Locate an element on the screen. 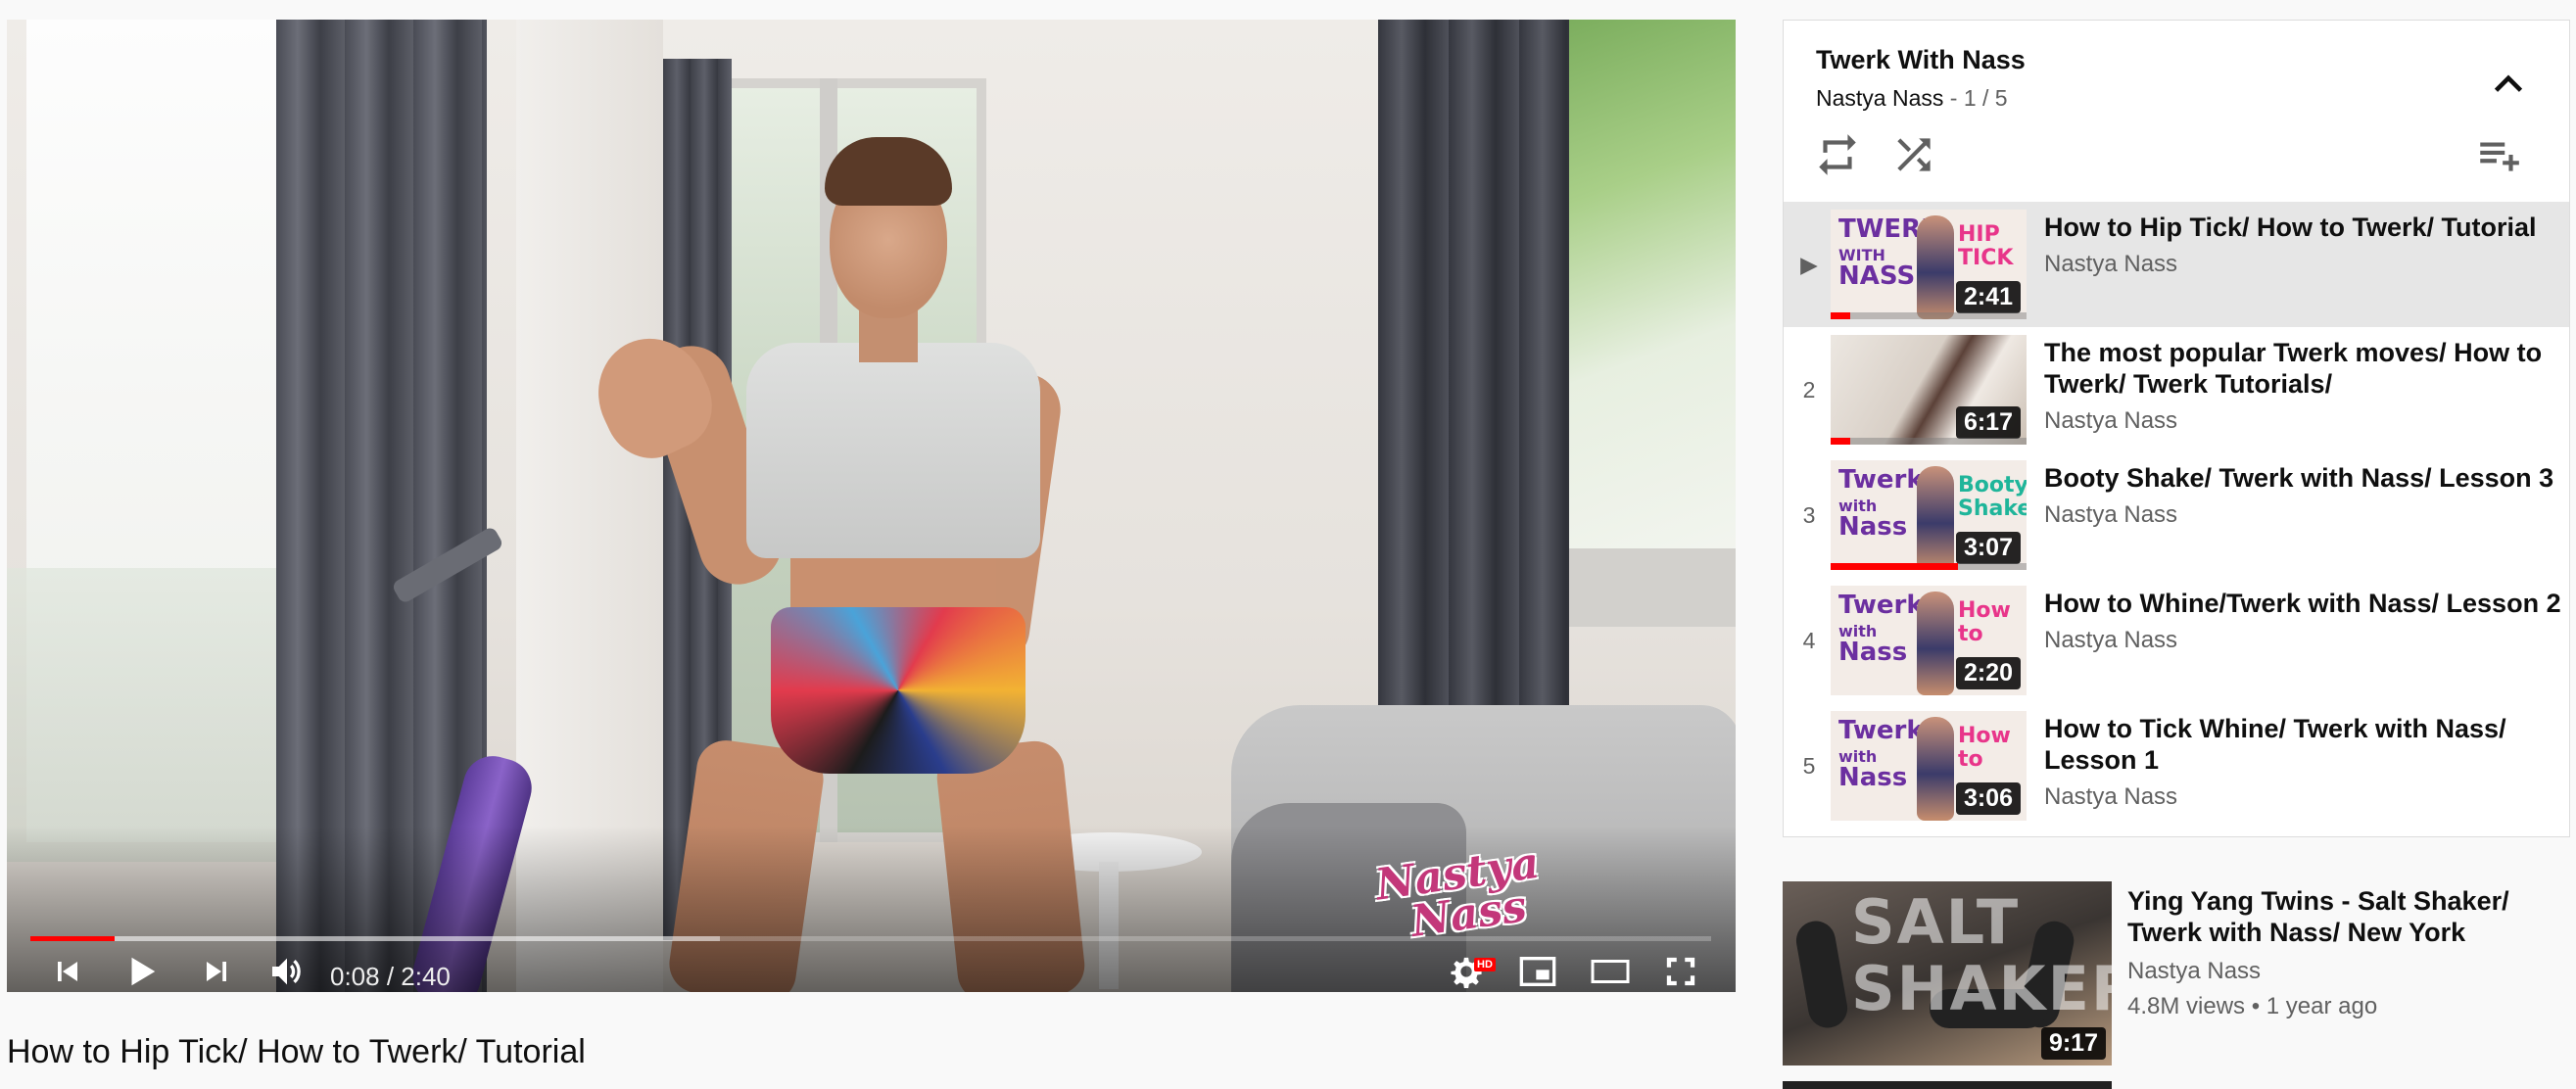 The width and height of the screenshot is (2576, 1089). collapse-playlist-button is located at coordinates (2508, 84).